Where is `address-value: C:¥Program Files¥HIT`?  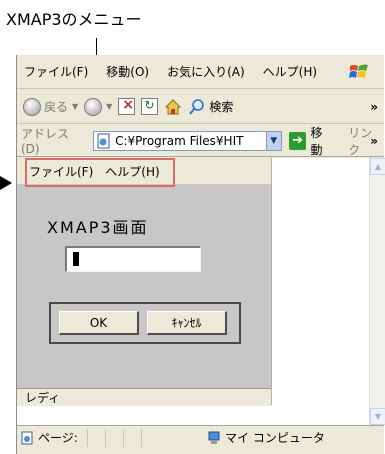
address-value: C:¥Program Files¥HIT is located at coordinates (179, 140).